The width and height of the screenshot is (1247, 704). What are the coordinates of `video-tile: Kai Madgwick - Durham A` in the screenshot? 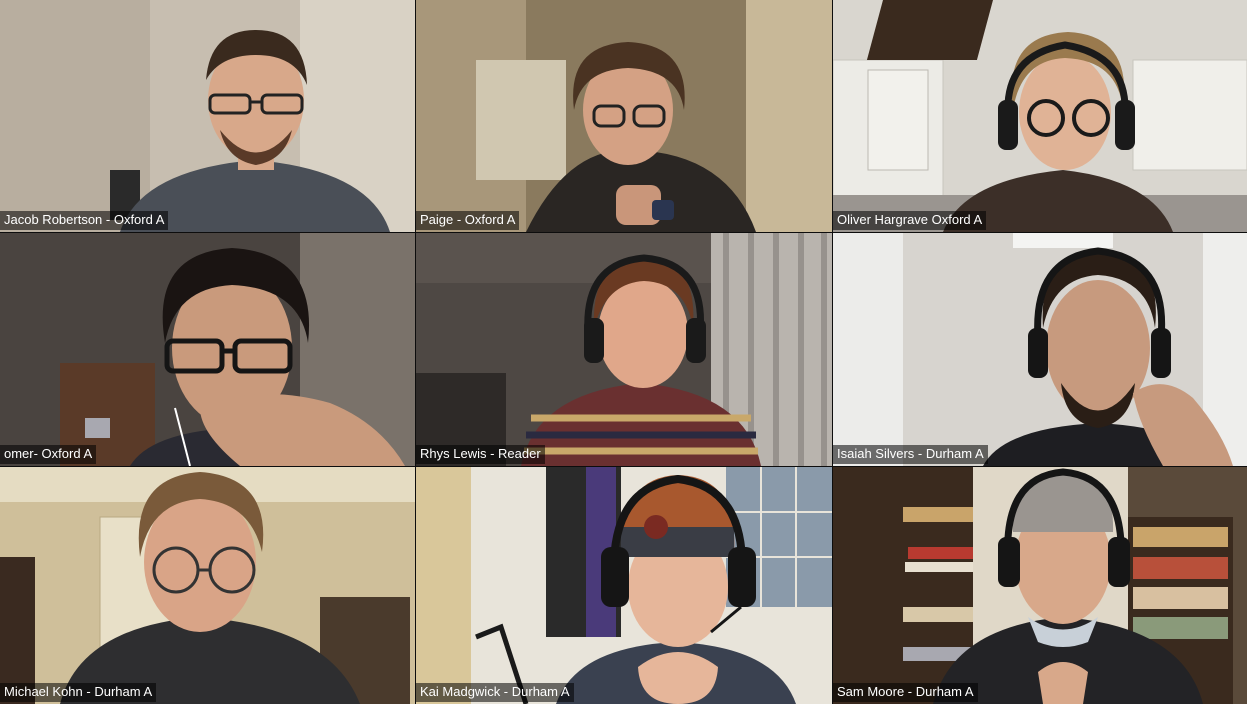 It's located at (624, 585).